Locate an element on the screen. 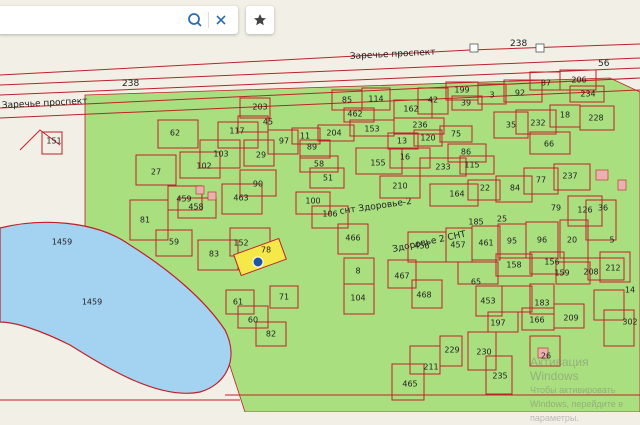  plot-number-label: 458 is located at coordinates (195, 207).